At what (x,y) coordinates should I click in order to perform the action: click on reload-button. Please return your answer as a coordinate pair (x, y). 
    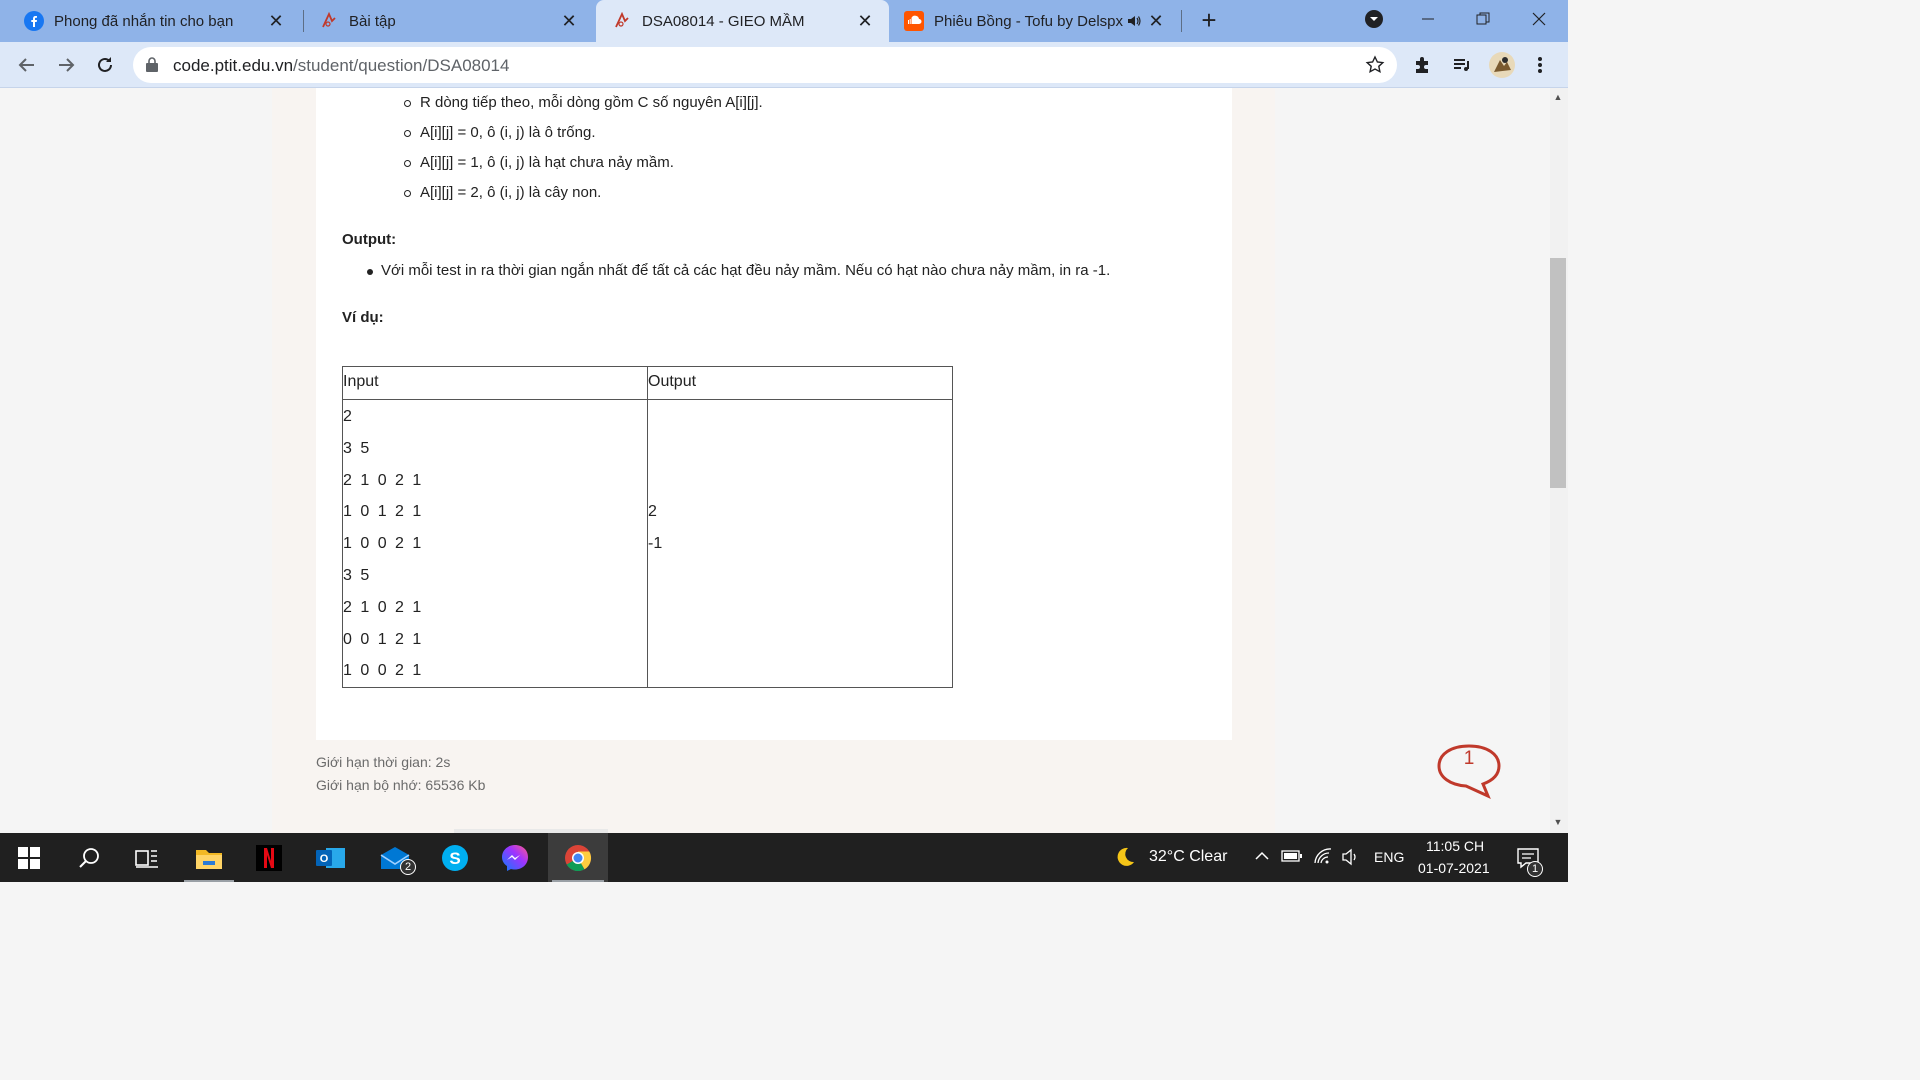
    Looking at the image, I should click on (105, 65).